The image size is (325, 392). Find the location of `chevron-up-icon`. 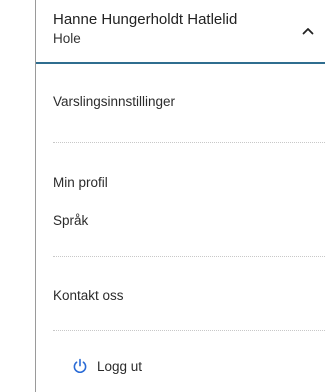

chevron-up-icon is located at coordinates (308, 31).